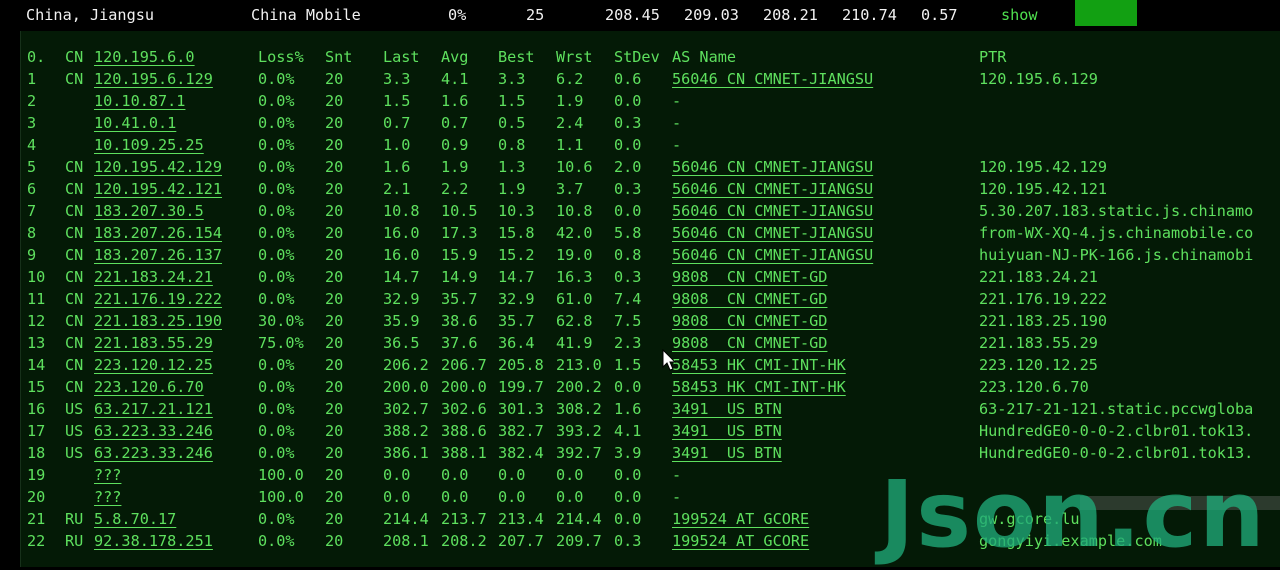 Image resolution: width=1280 pixels, height=570 pixels. What do you see at coordinates (570, 101) in the screenshot?
I see `worst-value: 1.9` at bounding box center [570, 101].